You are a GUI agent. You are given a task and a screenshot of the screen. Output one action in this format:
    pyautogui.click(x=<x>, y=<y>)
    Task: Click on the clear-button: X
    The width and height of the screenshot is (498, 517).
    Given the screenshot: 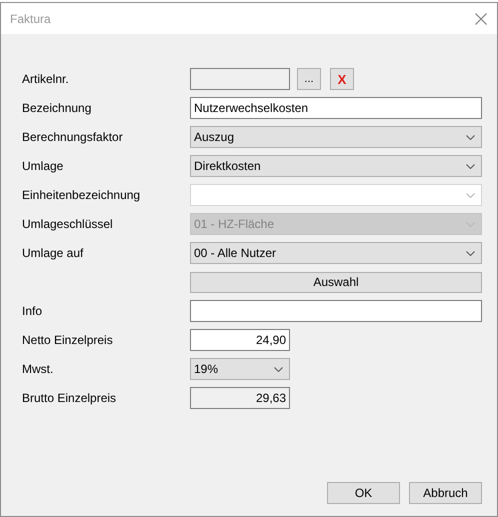 What is the action you would take?
    pyautogui.click(x=342, y=79)
    